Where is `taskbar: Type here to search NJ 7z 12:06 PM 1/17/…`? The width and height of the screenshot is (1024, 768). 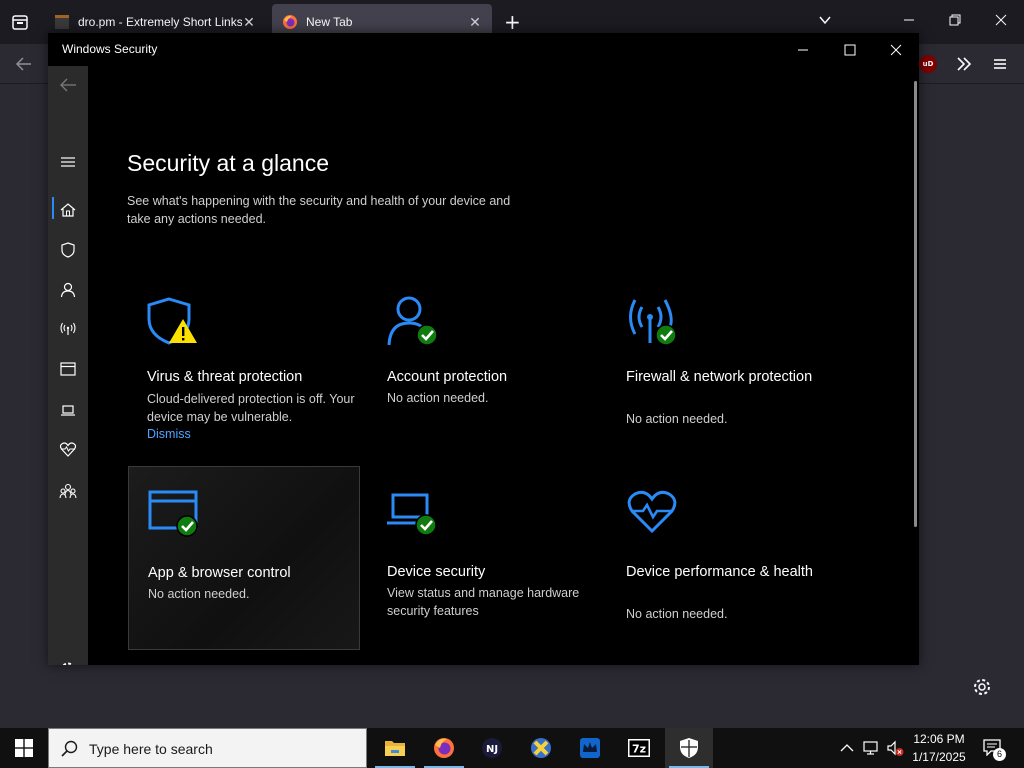 taskbar: Type here to search NJ 7z 12:06 PM 1/17/… is located at coordinates (512, 748).